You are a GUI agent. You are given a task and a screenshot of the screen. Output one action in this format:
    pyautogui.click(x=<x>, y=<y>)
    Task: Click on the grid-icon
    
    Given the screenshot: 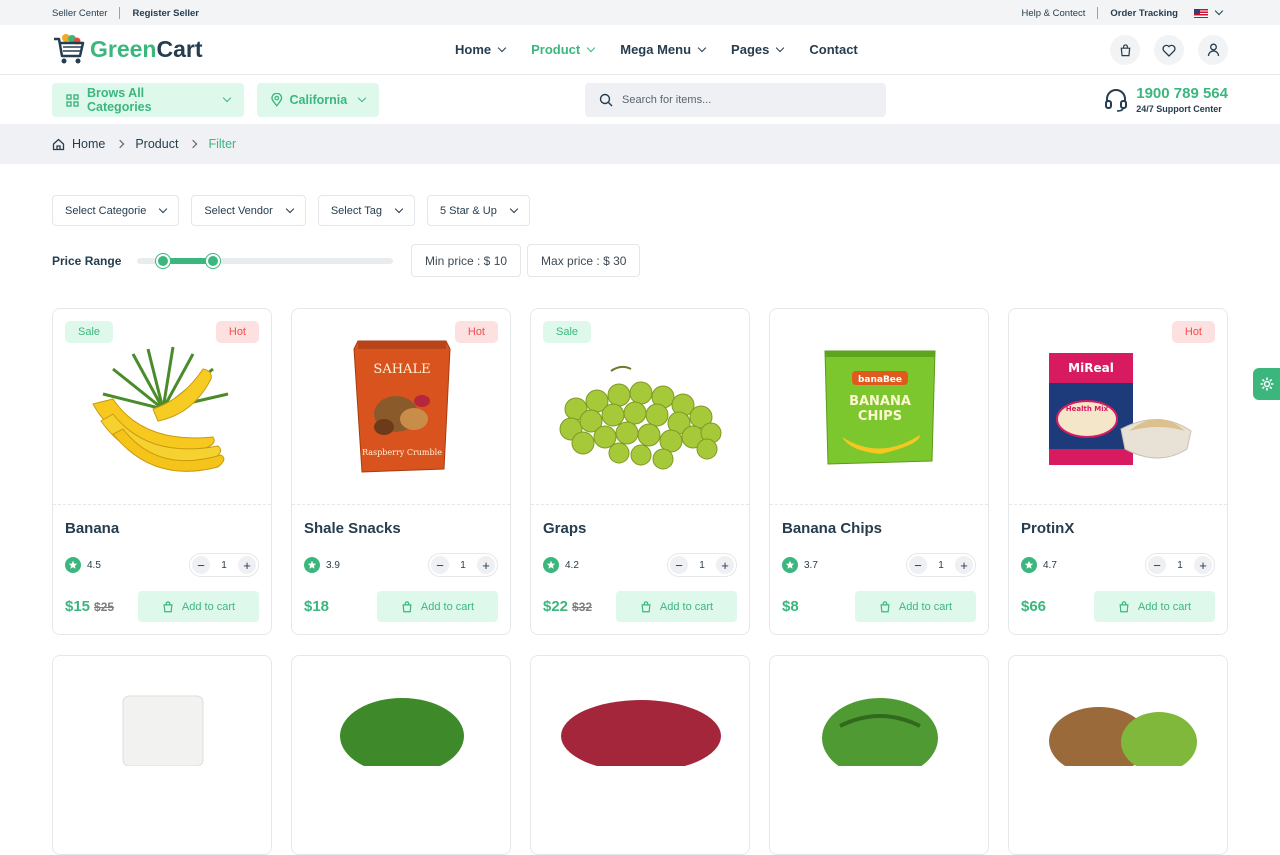 What is the action you would take?
    pyautogui.click(x=72, y=100)
    